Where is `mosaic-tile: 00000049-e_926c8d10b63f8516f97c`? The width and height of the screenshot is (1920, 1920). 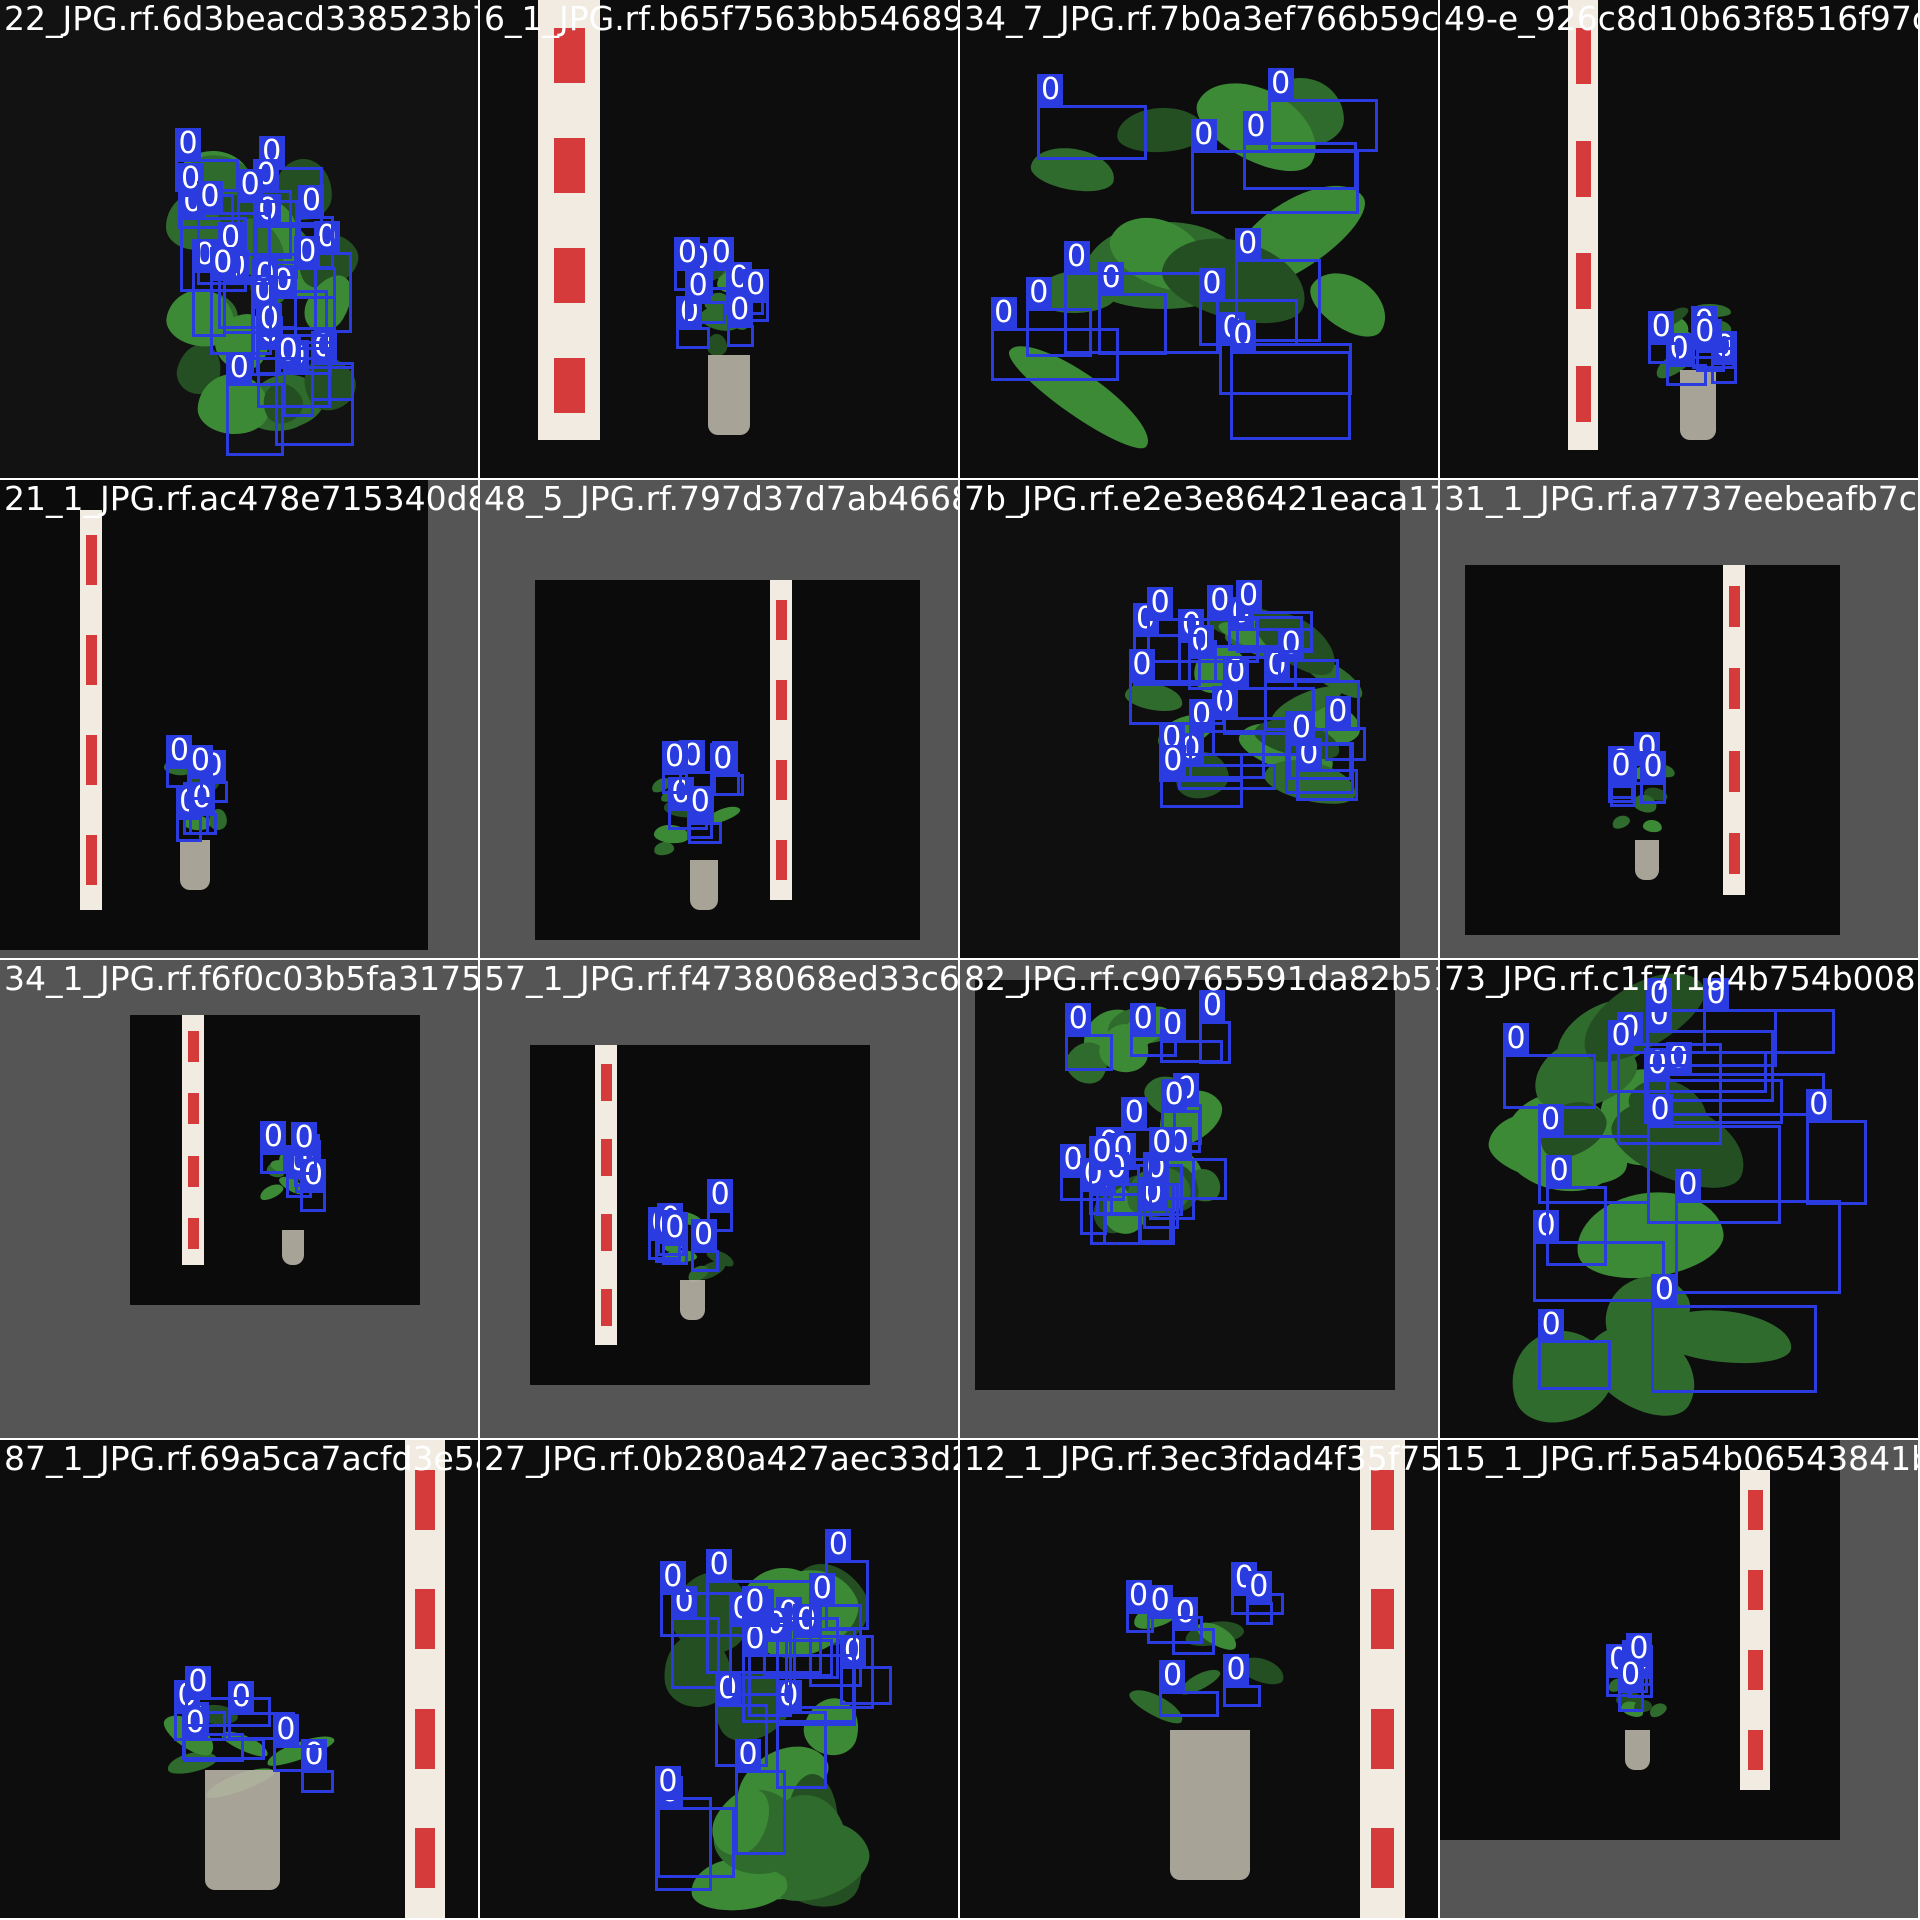
mosaic-tile: 00000049-e_926c8d10b63f8516f97c is located at coordinates (1679, 239).